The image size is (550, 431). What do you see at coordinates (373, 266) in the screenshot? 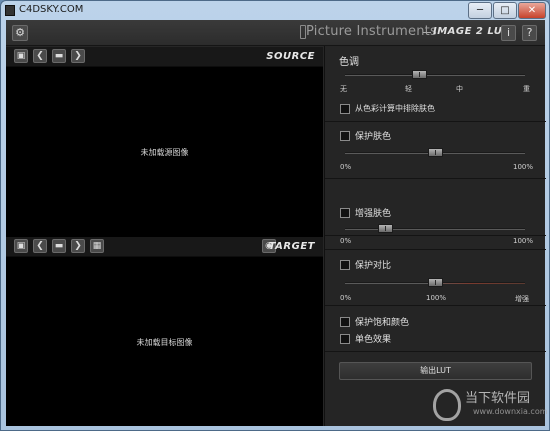
I see `protect-contrast-label: 保护对比` at bounding box center [373, 266].